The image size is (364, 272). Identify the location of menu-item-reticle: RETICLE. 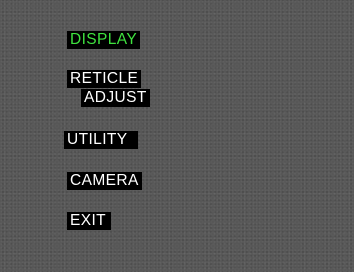
(104, 79).